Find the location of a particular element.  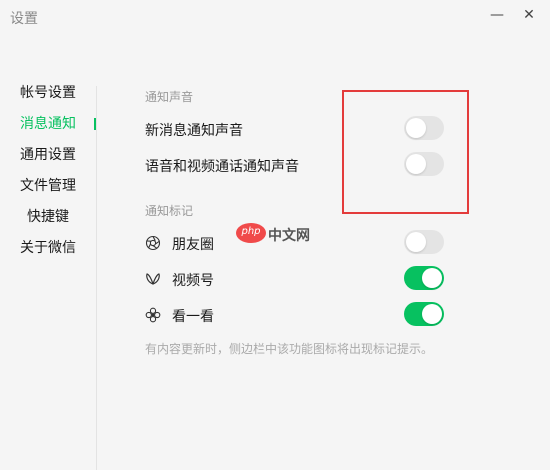

moments-label: 朋友圈 is located at coordinates (193, 245).